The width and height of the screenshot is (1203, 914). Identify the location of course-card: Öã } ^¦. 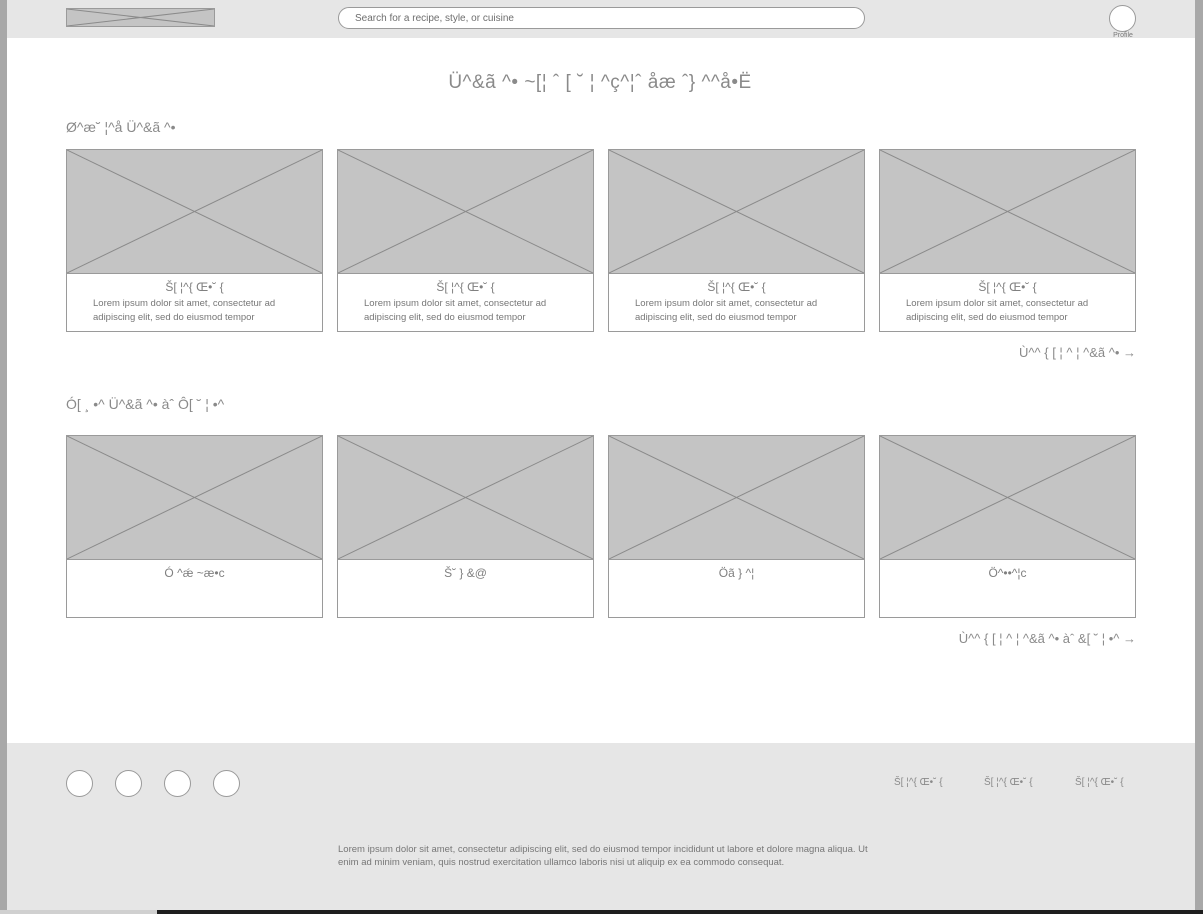
(736, 526).